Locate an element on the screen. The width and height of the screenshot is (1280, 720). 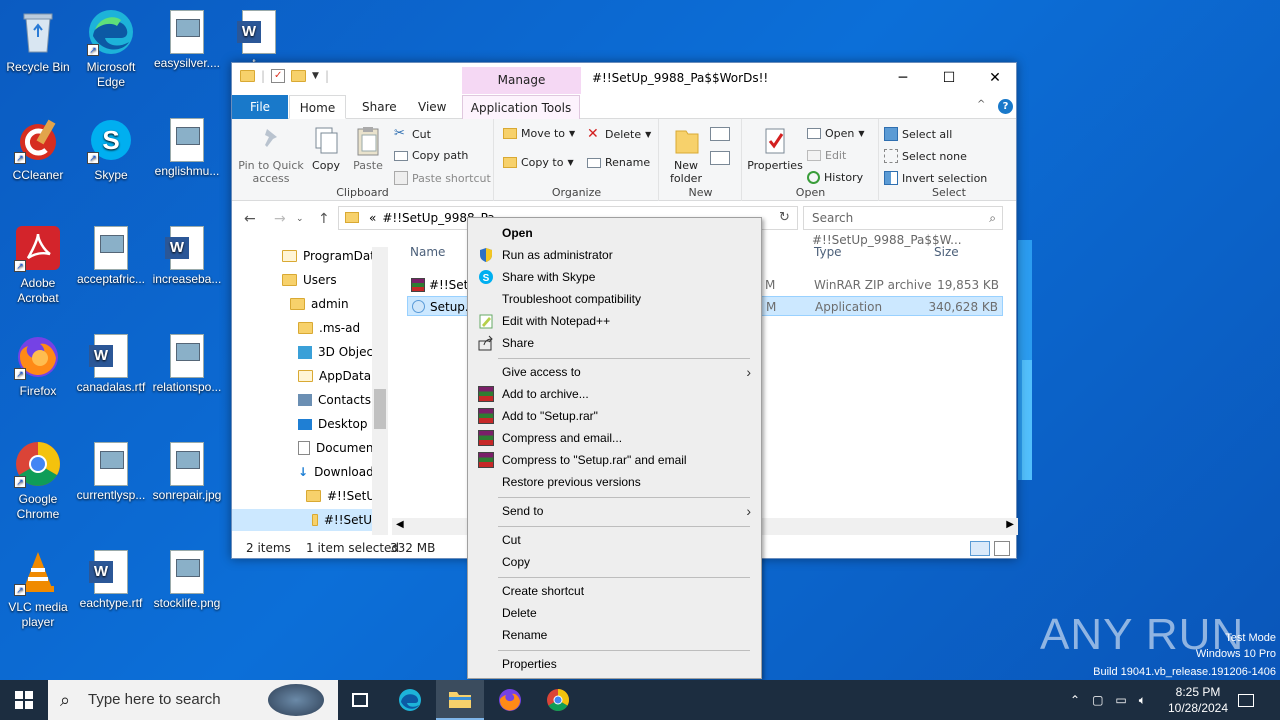
menu-item-compress-to-setup-rar-and-email: Compress to "Setup.rar" and email is located at coordinates (614, 460).